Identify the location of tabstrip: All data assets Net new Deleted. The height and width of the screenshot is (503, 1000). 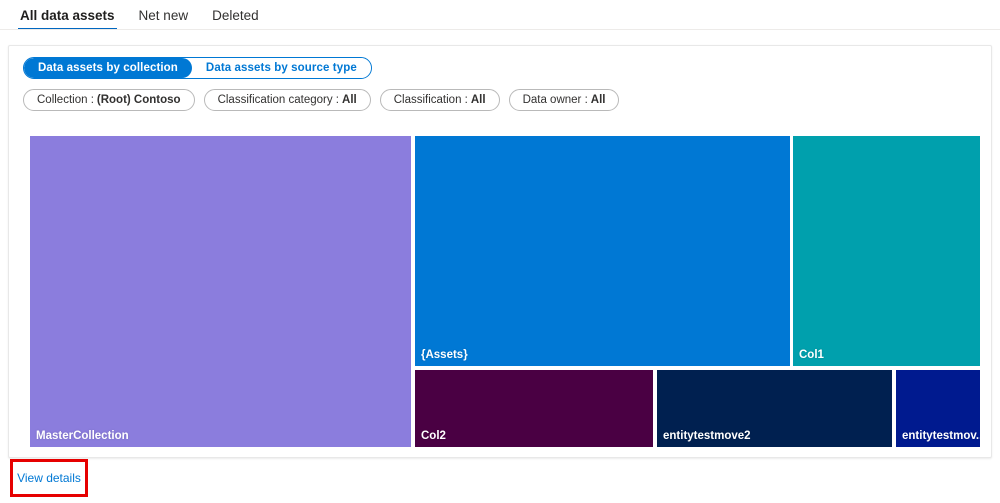
(500, 15).